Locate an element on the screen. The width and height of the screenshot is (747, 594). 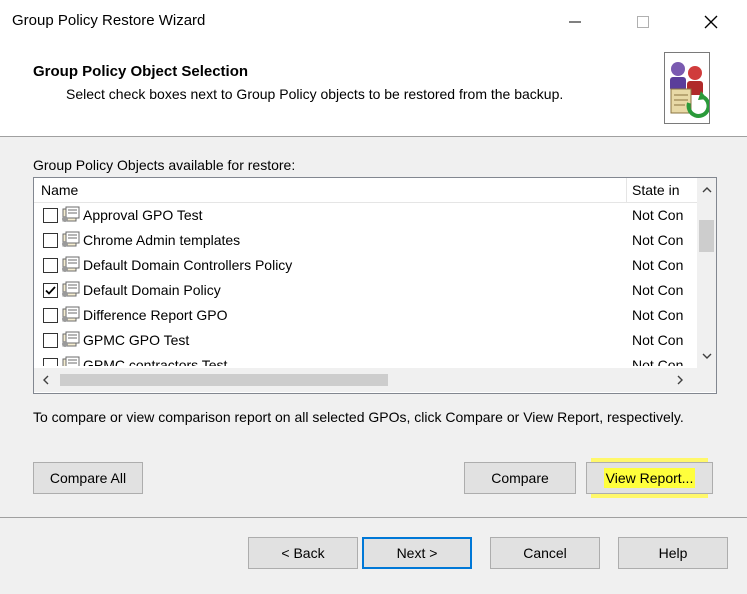
row-name: Default Domain Controllers Policy is located at coordinates (188, 265).